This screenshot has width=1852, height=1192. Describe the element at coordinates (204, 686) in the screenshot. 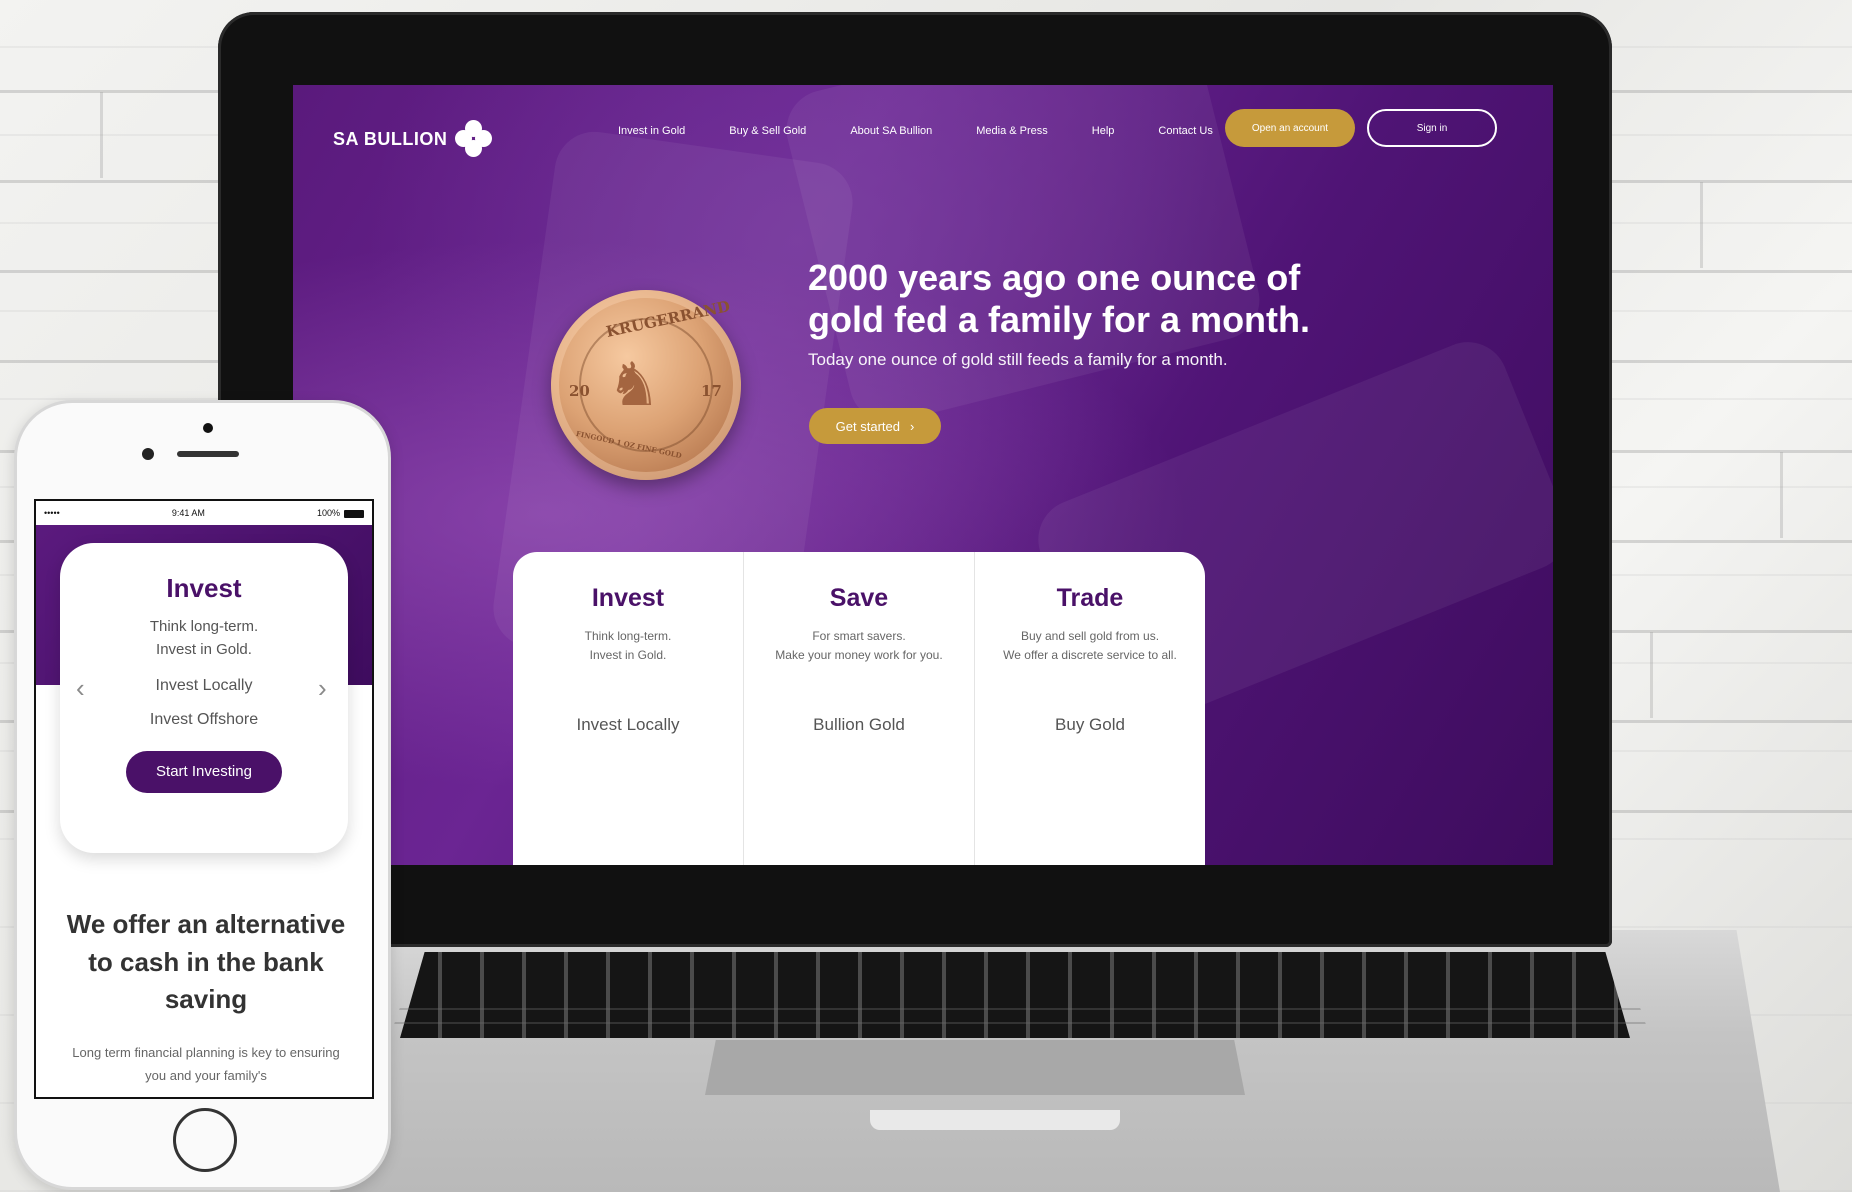

I see `option-invest-locally: Invest Locally` at that location.